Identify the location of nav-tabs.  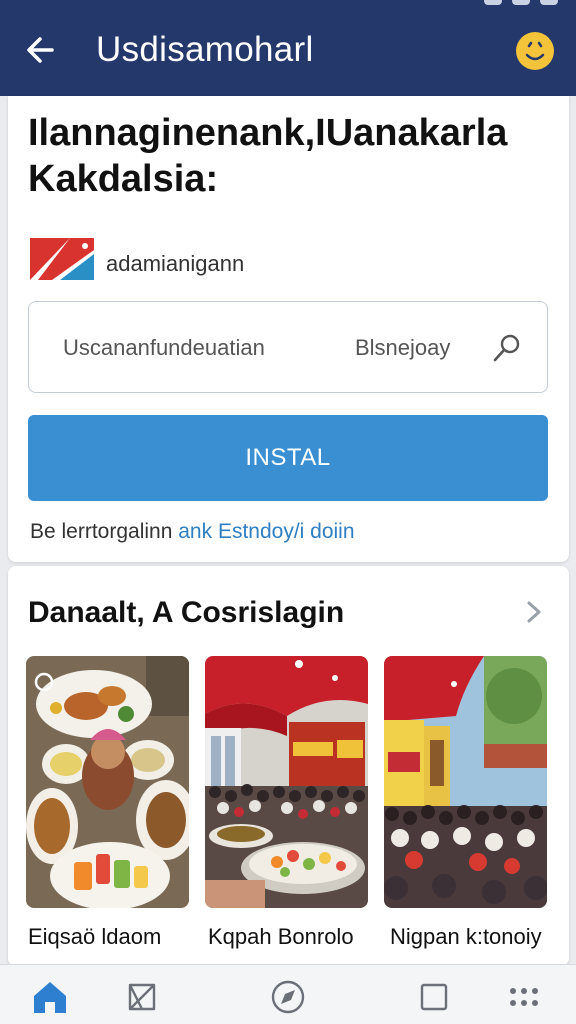
(434, 997).